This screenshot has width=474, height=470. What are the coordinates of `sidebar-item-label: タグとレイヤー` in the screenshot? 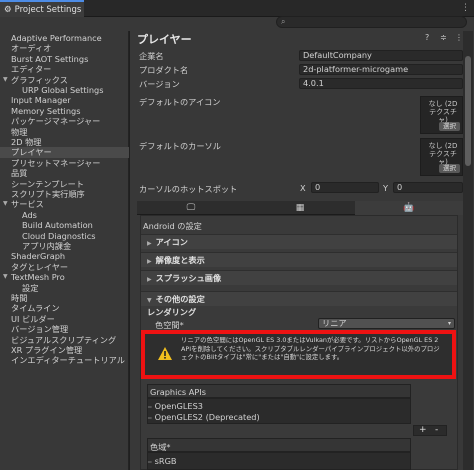 It's located at (40, 266).